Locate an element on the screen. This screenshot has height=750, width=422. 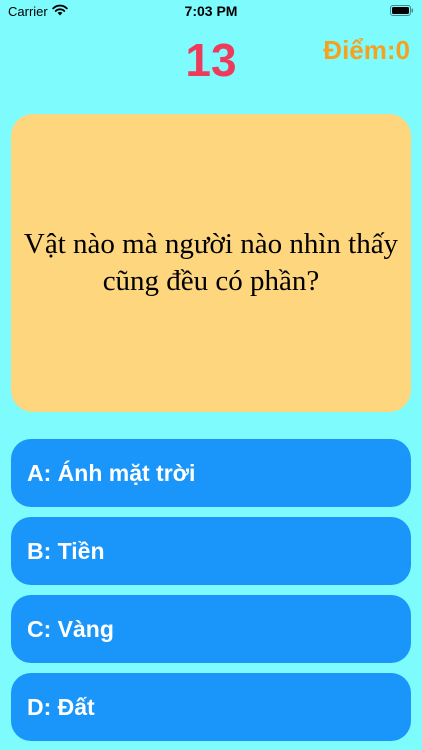
answer-a-button: A: Ánh mặt trời is located at coordinates (211, 473).